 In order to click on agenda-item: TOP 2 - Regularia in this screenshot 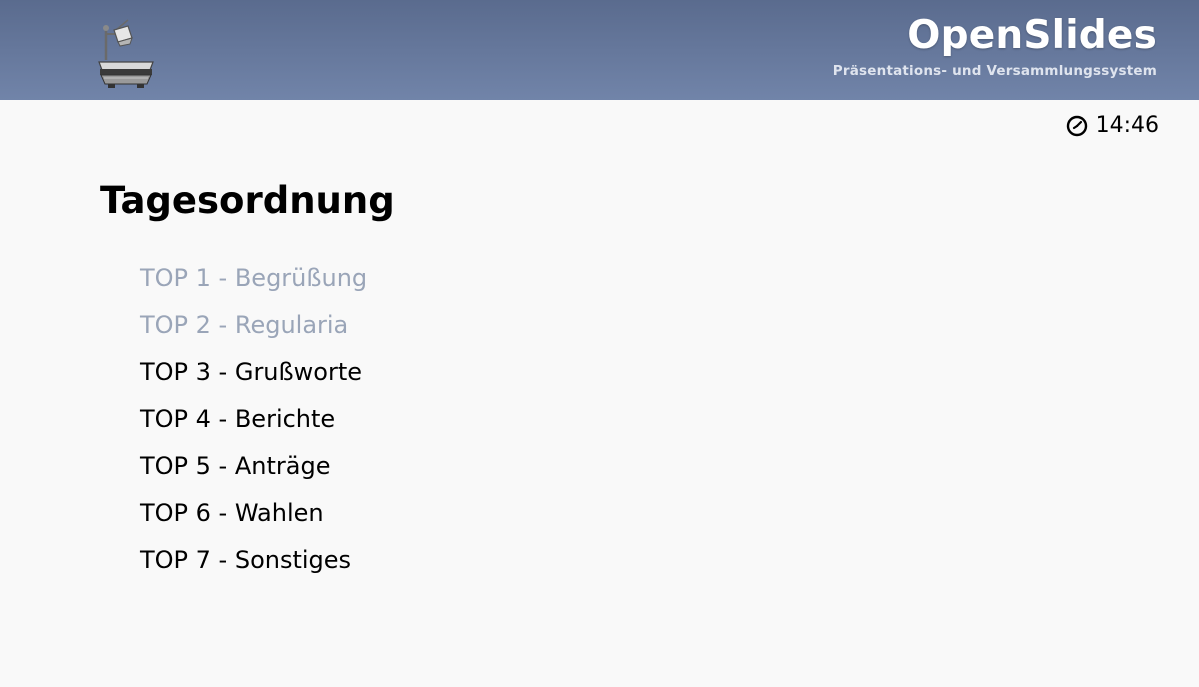, I will do `click(244, 325)`.